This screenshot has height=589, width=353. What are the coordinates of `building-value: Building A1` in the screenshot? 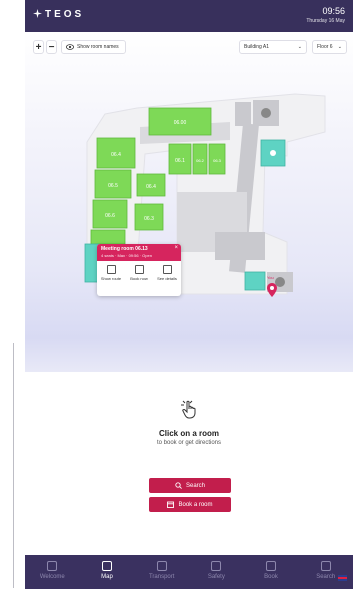 It's located at (257, 47).